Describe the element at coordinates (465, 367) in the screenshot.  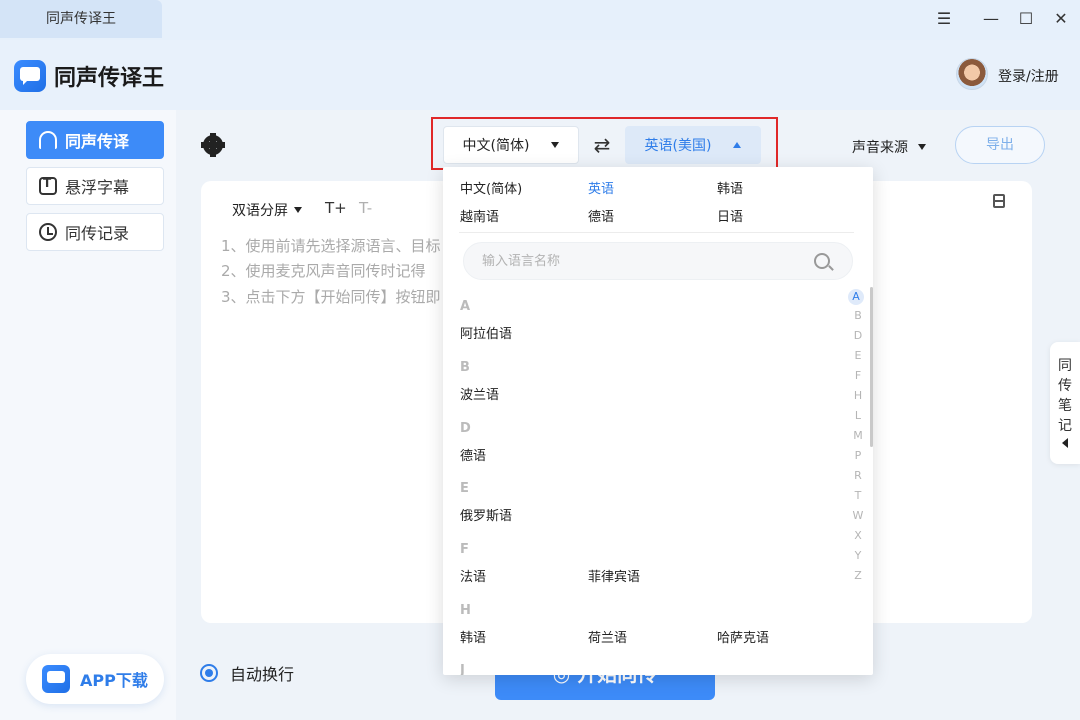
I see `group-letter: B` at that location.